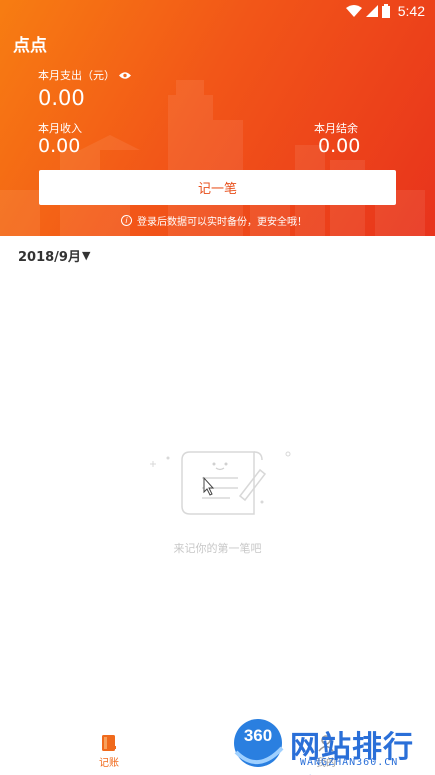 This screenshot has height=775, width=435. What do you see at coordinates (59, 146) in the screenshot?
I see `income-value: 0.00` at bounding box center [59, 146].